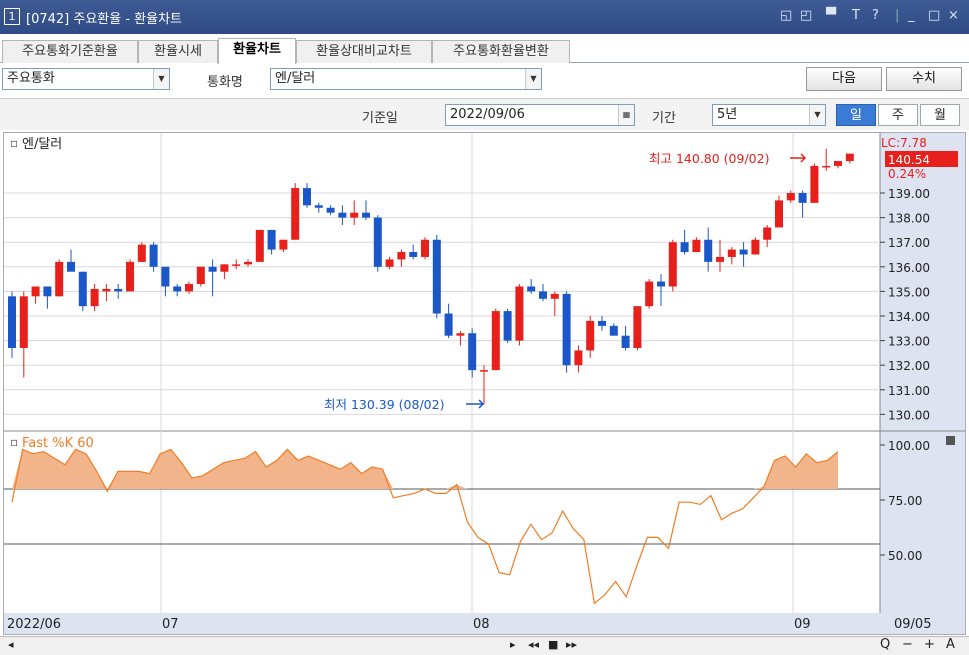 The image size is (969, 655). Describe the element at coordinates (42, 144) in the screenshot. I see `price-panel-title: 엔/달러` at that location.